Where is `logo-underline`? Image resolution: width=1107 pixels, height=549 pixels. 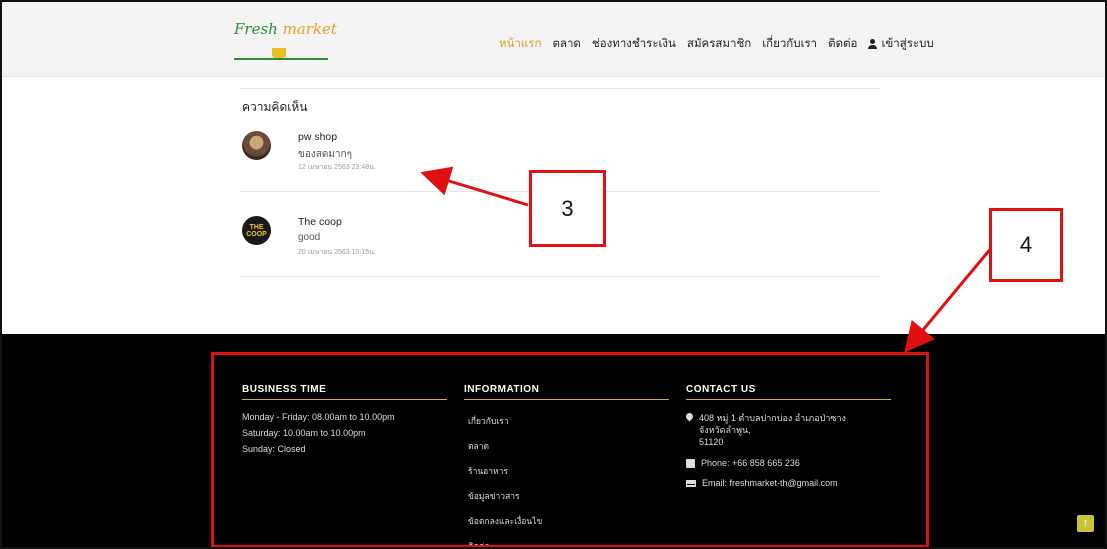
logo-underline is located at coordinates (281, 59).